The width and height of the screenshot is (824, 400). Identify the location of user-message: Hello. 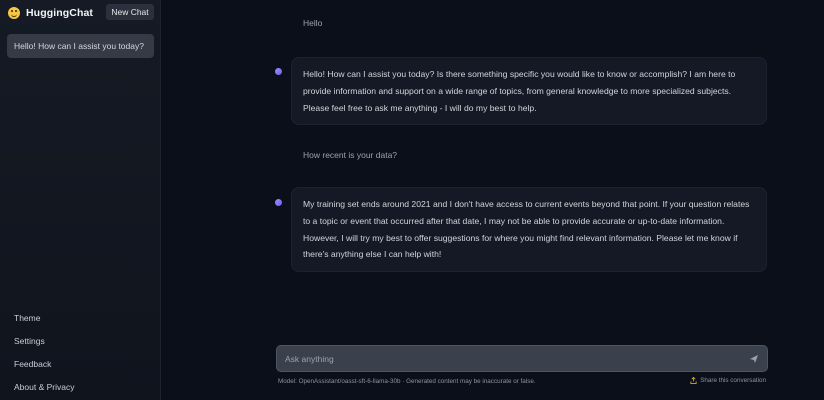
(313, 23).